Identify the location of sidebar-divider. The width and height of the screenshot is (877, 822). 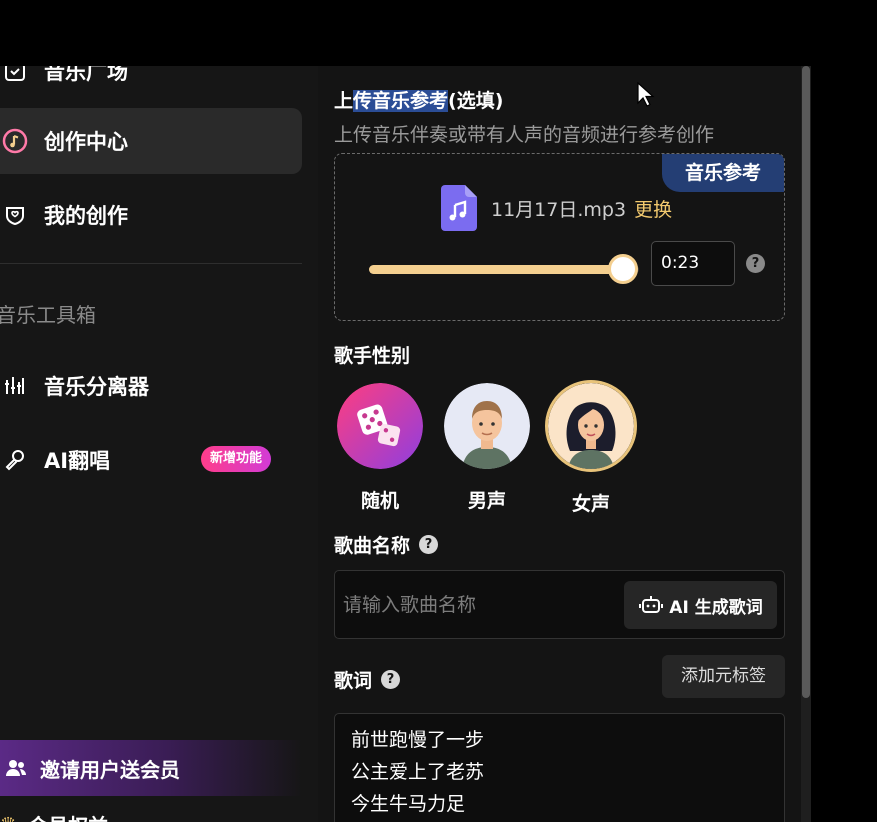
(151, 263).